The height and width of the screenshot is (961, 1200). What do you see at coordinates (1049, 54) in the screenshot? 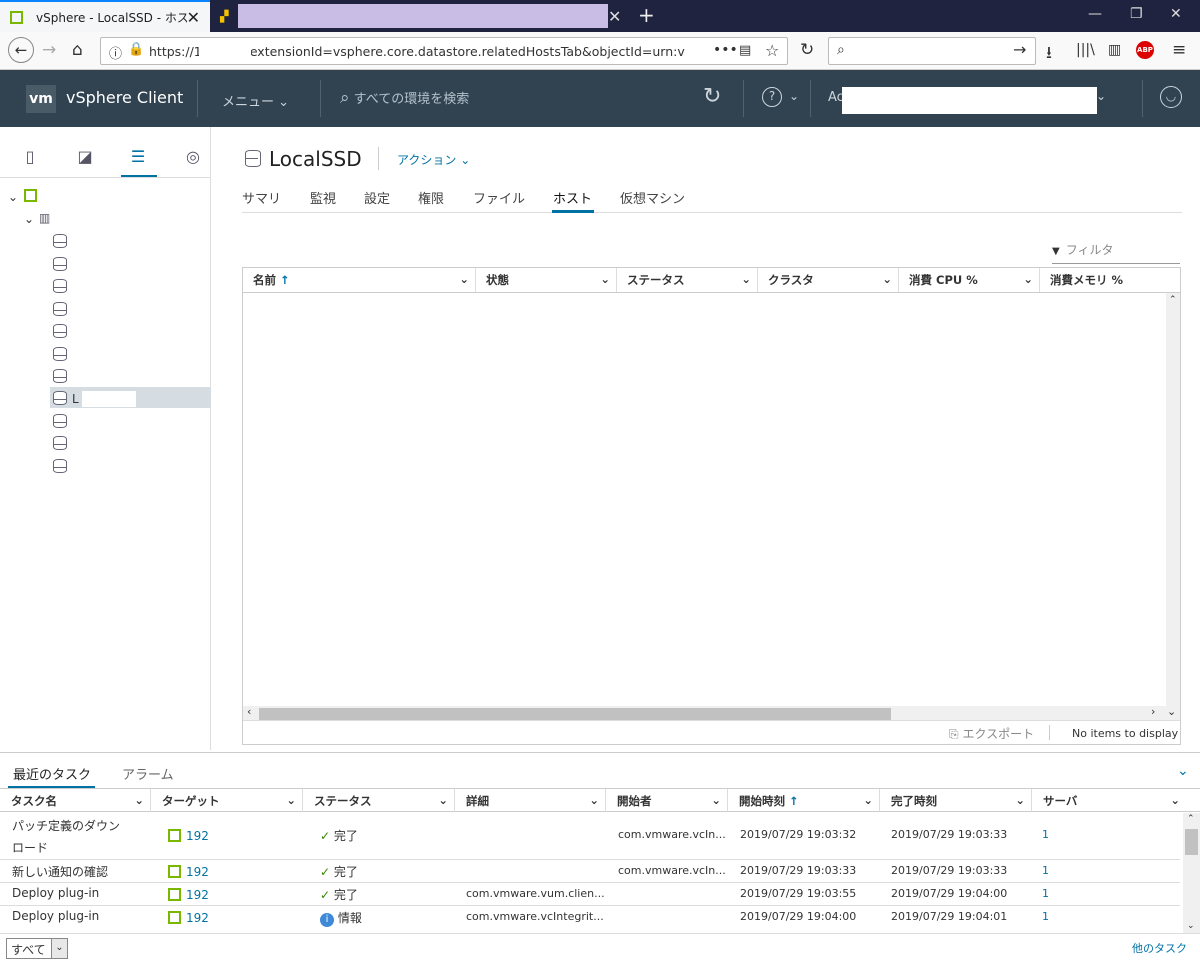
I see `download-icon: ⭳` at bounding box center [1049, 54].